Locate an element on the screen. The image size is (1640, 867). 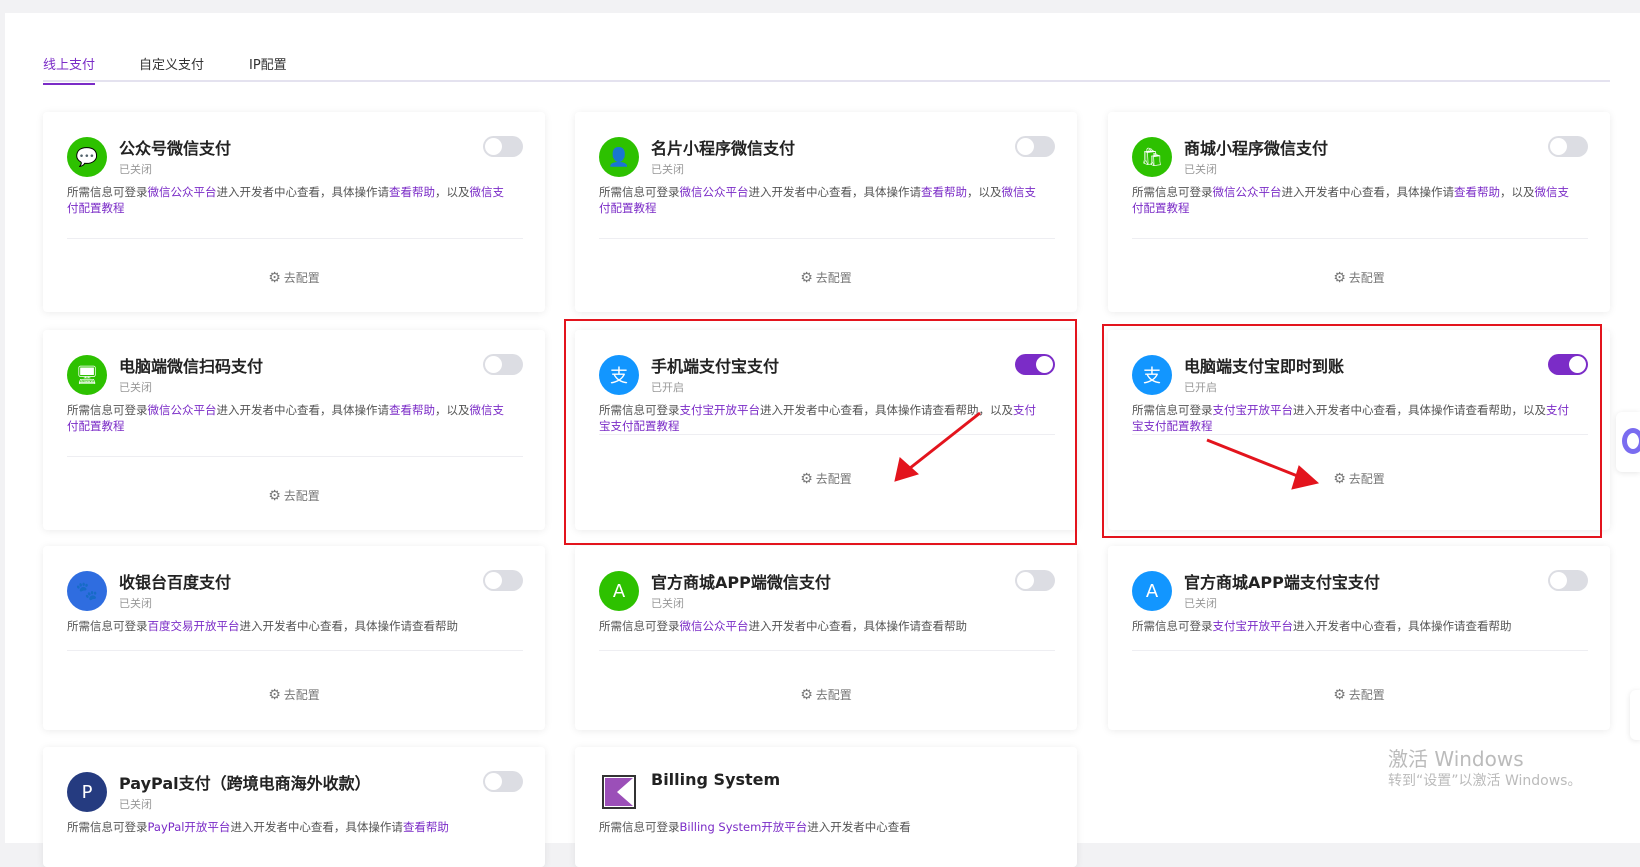
annotation-arrows is located at coordinates (1107, 450).